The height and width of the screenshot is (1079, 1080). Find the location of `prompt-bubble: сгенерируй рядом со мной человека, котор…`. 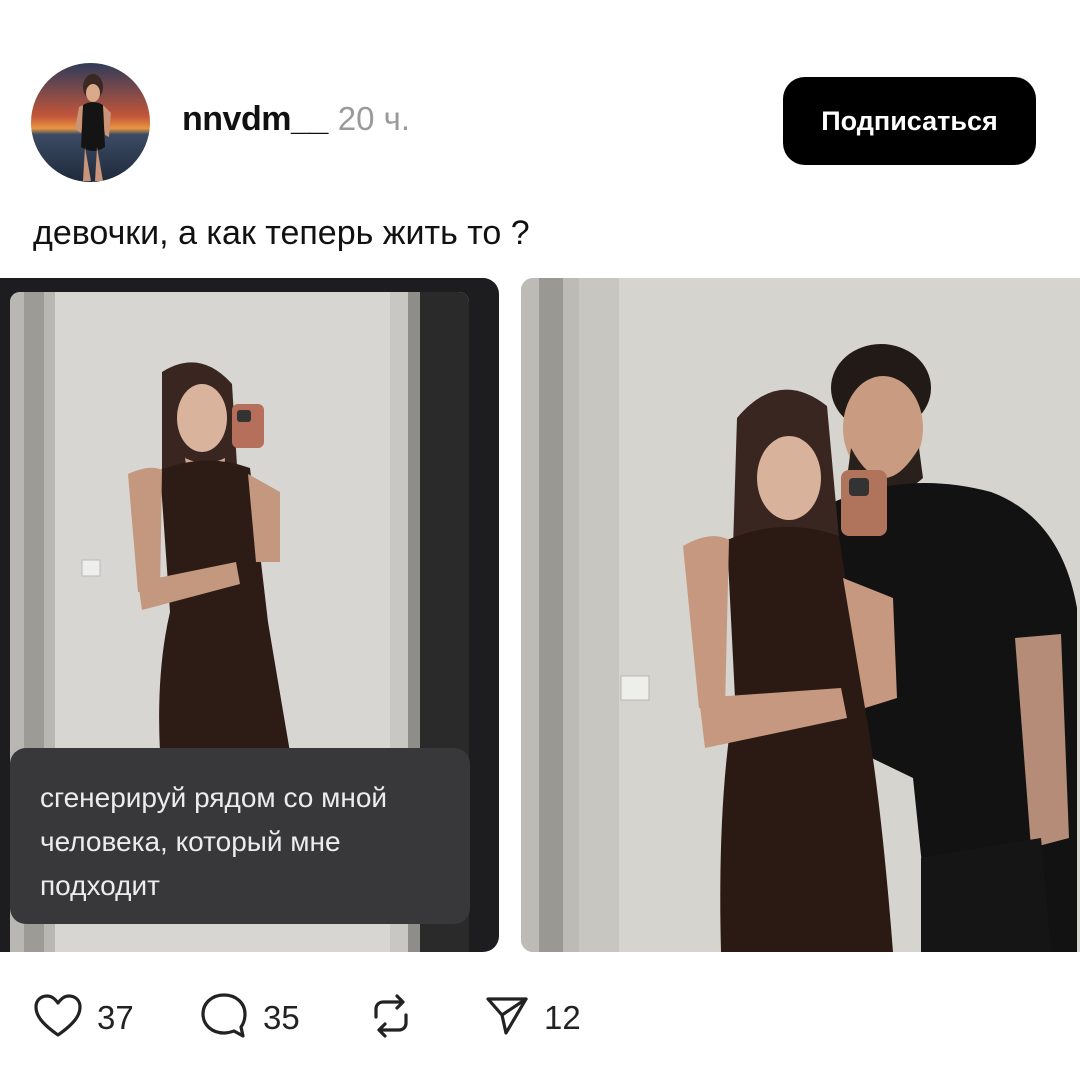

prompt-bubble: сгенерируй рядом со мной человека, котор… is located at coordinates (240, 836).